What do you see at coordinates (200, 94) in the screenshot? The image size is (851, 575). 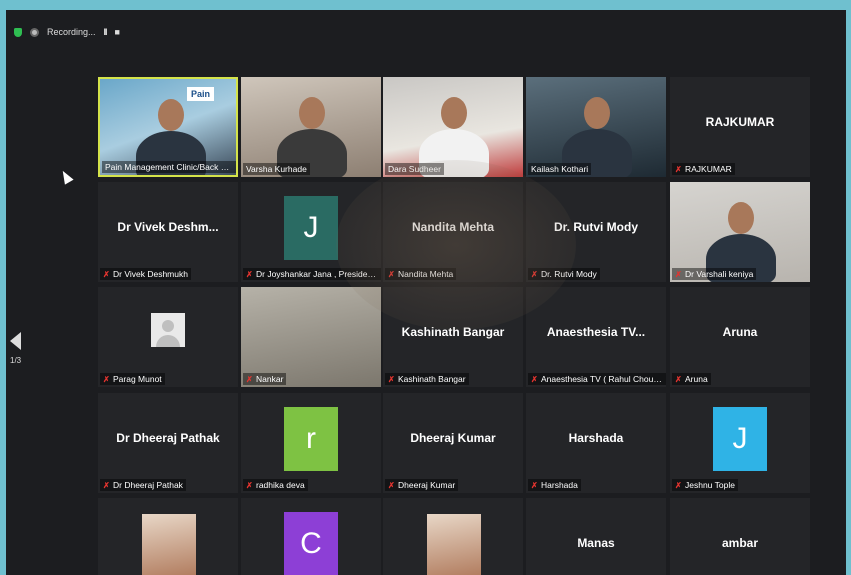 I see `clinic-logo: Pain` at bounding box center [200, 94].